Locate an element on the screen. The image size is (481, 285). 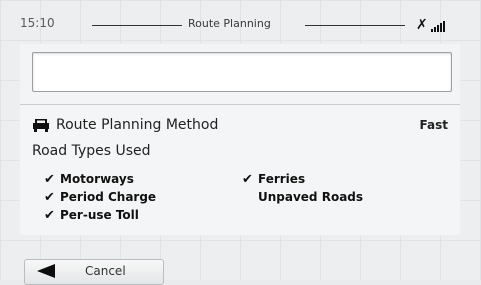
road-type-period-charge: ✔ Period Charge is located at coordinates (100, 197).